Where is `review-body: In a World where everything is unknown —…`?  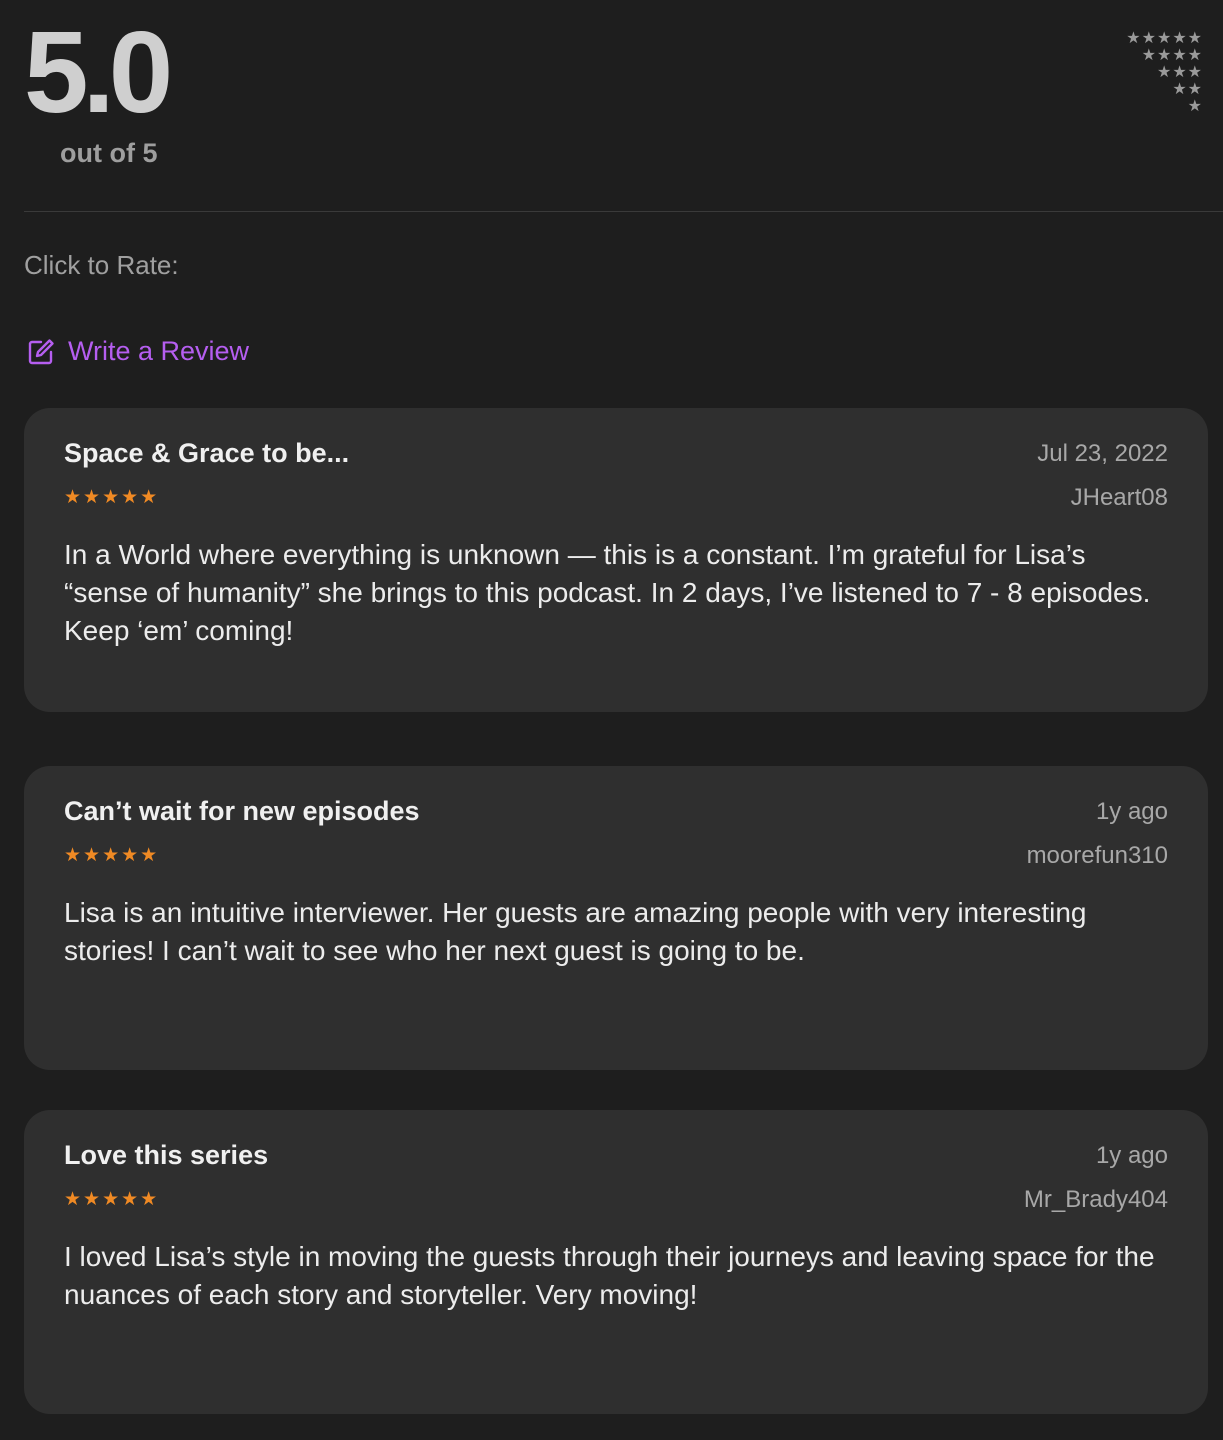
review-body: In a World where everything is unknown —… is located at coordinates (607, 592).